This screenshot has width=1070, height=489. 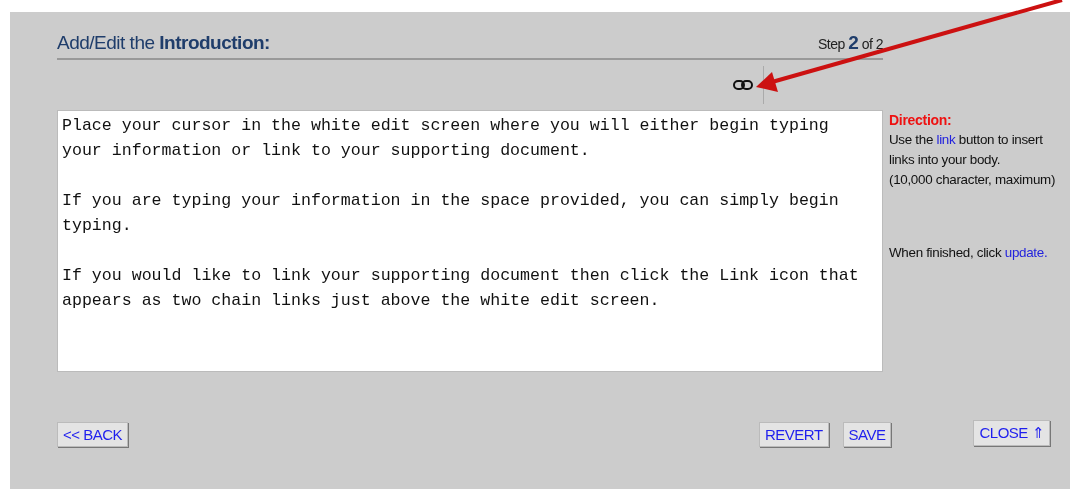 What do you see at coordinates (969, 253) in the screenshot?
I see `finish-instruction: When finished, click update.` at bounding box center [969, 253].